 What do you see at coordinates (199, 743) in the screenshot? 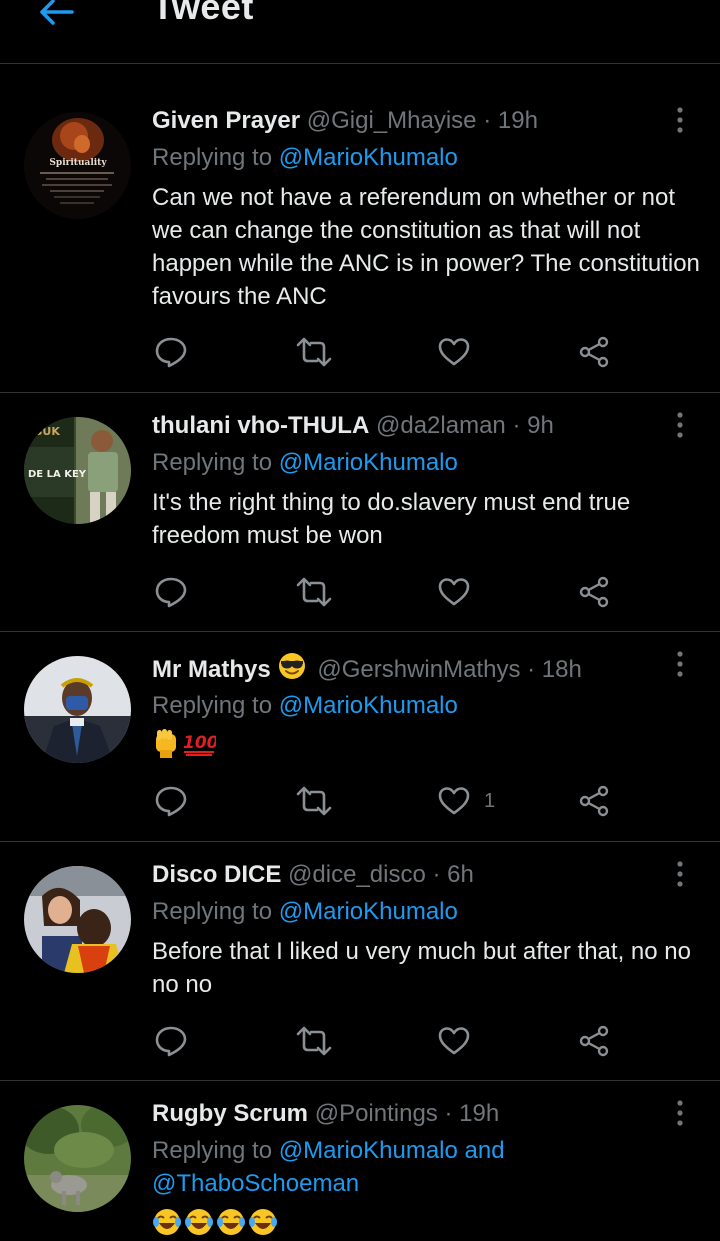
I see `svg-text: 100` at bounding box center [199, 743].